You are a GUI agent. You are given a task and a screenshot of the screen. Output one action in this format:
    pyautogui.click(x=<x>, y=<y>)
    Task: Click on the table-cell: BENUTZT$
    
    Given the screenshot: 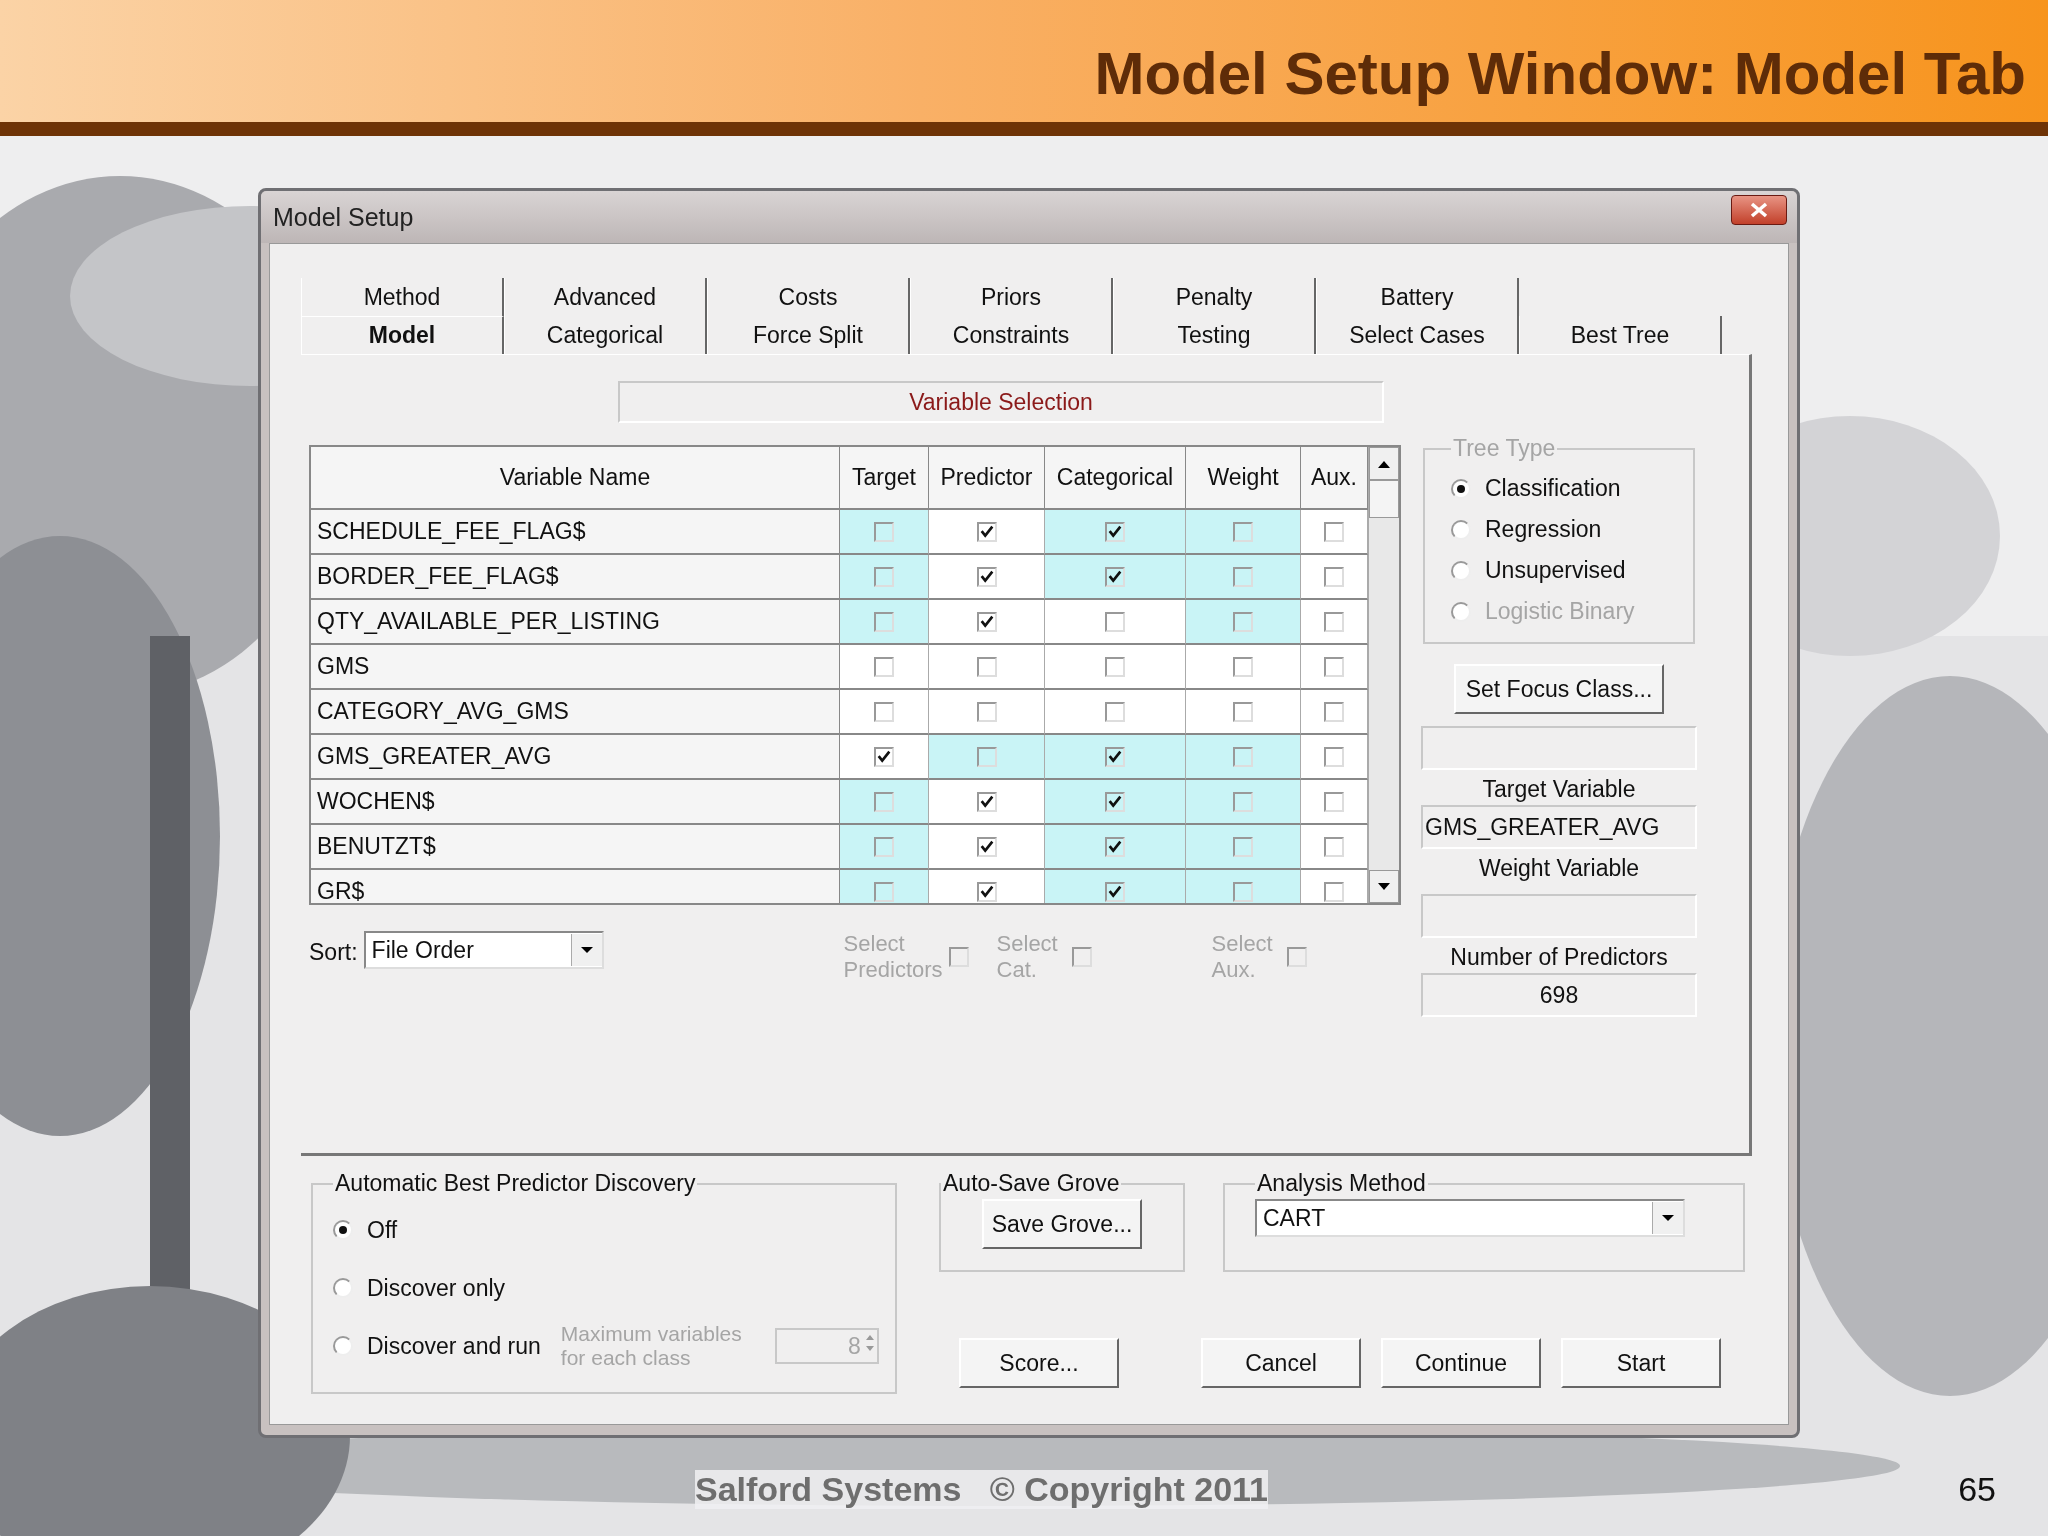 What is the action you would take?
    pyautogui.click(x=575, y=847)
    